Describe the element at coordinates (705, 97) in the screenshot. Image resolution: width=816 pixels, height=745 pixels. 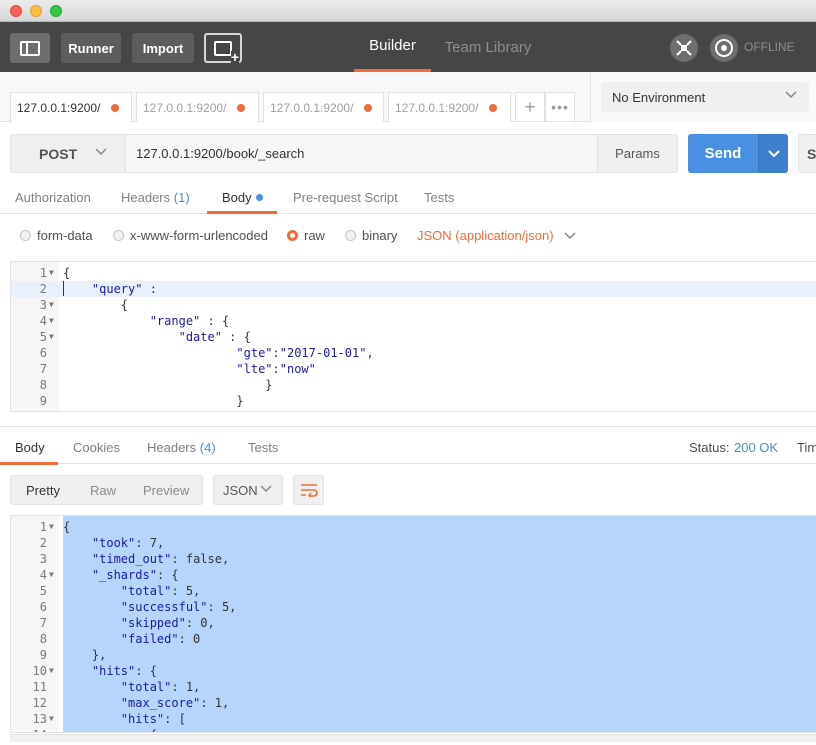
I see `environment-select: No Environment` at that location.